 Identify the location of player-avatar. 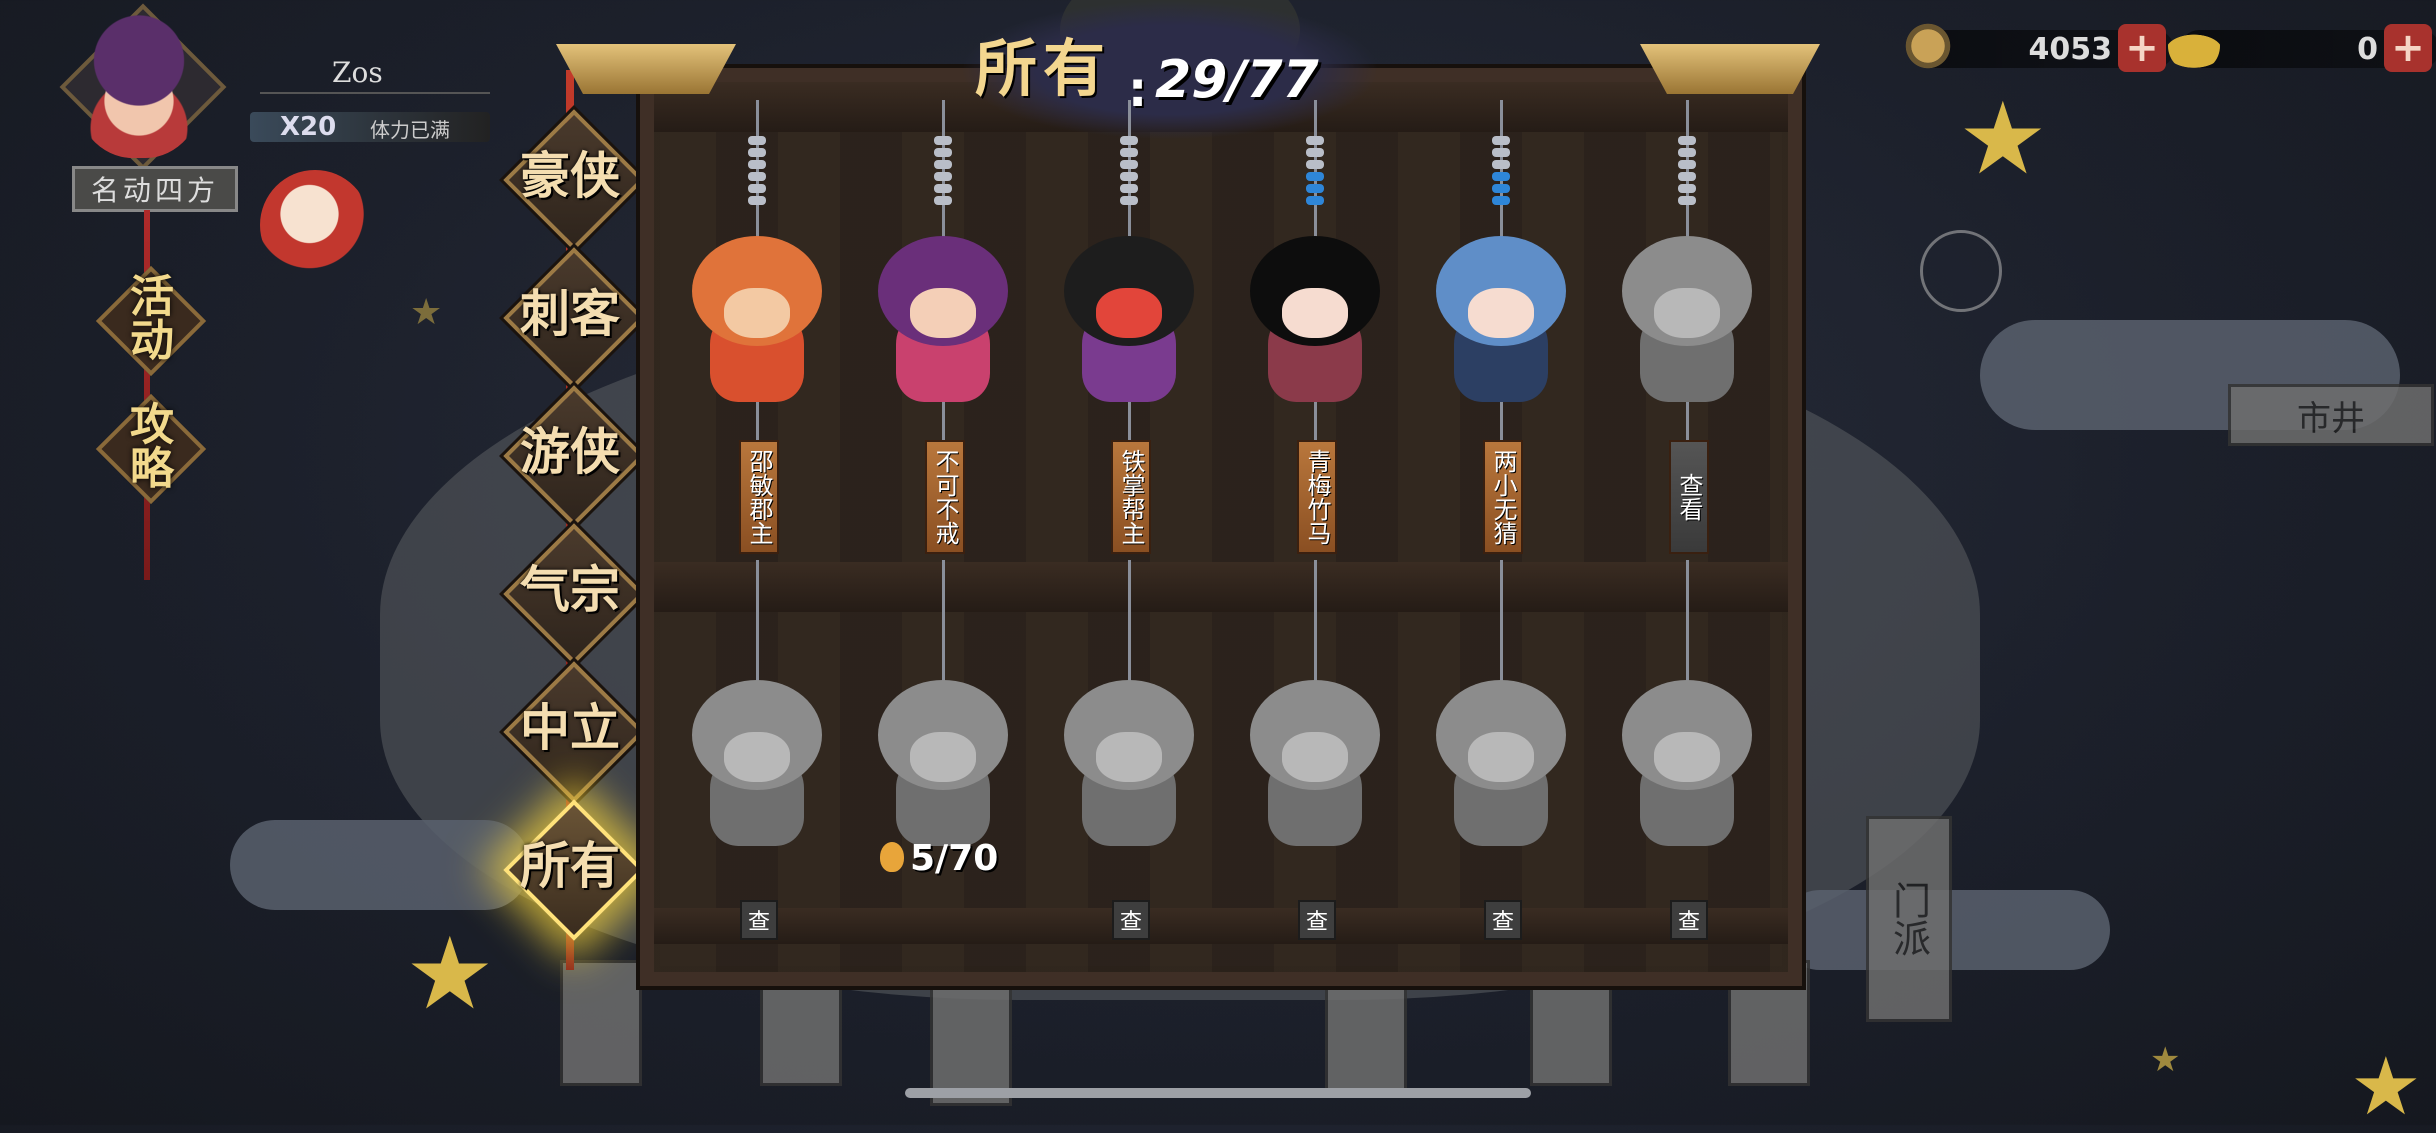
(139, 87).